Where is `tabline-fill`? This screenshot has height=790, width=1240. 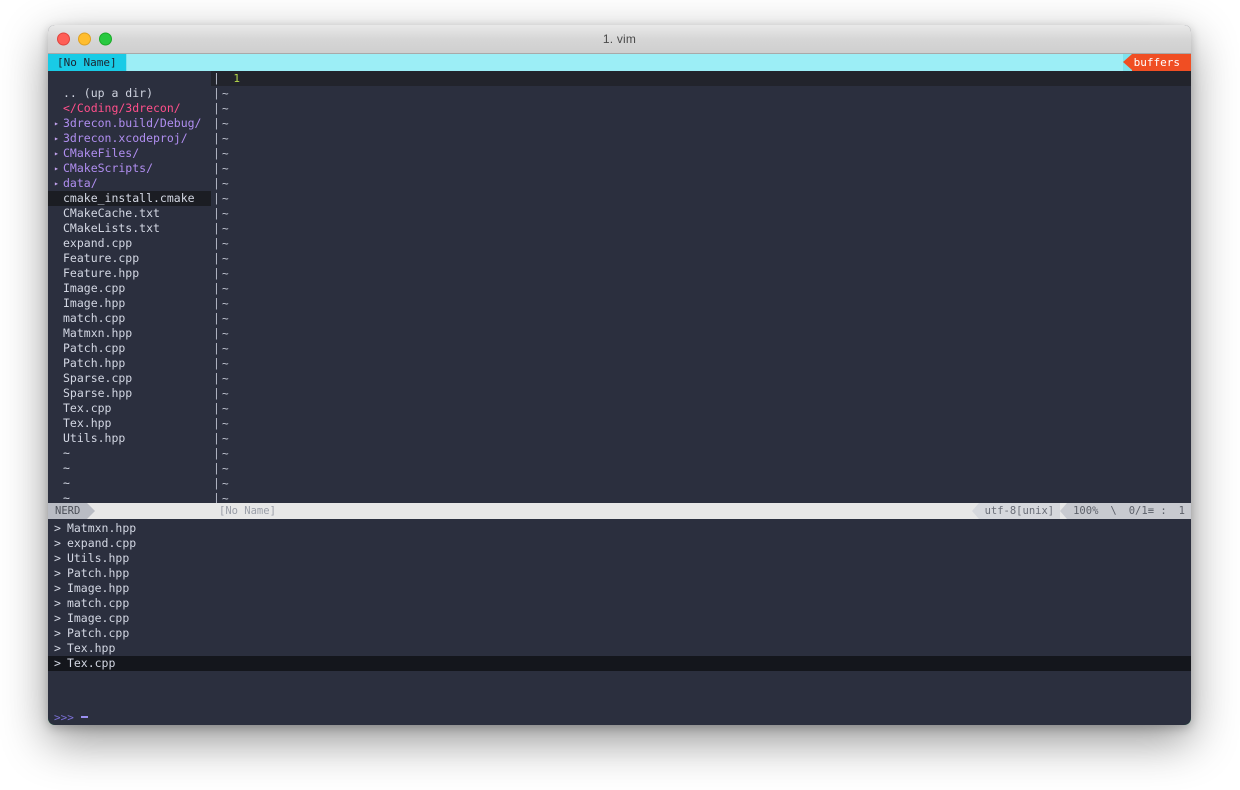 tabline-fill is located at coordinates (624, 62).